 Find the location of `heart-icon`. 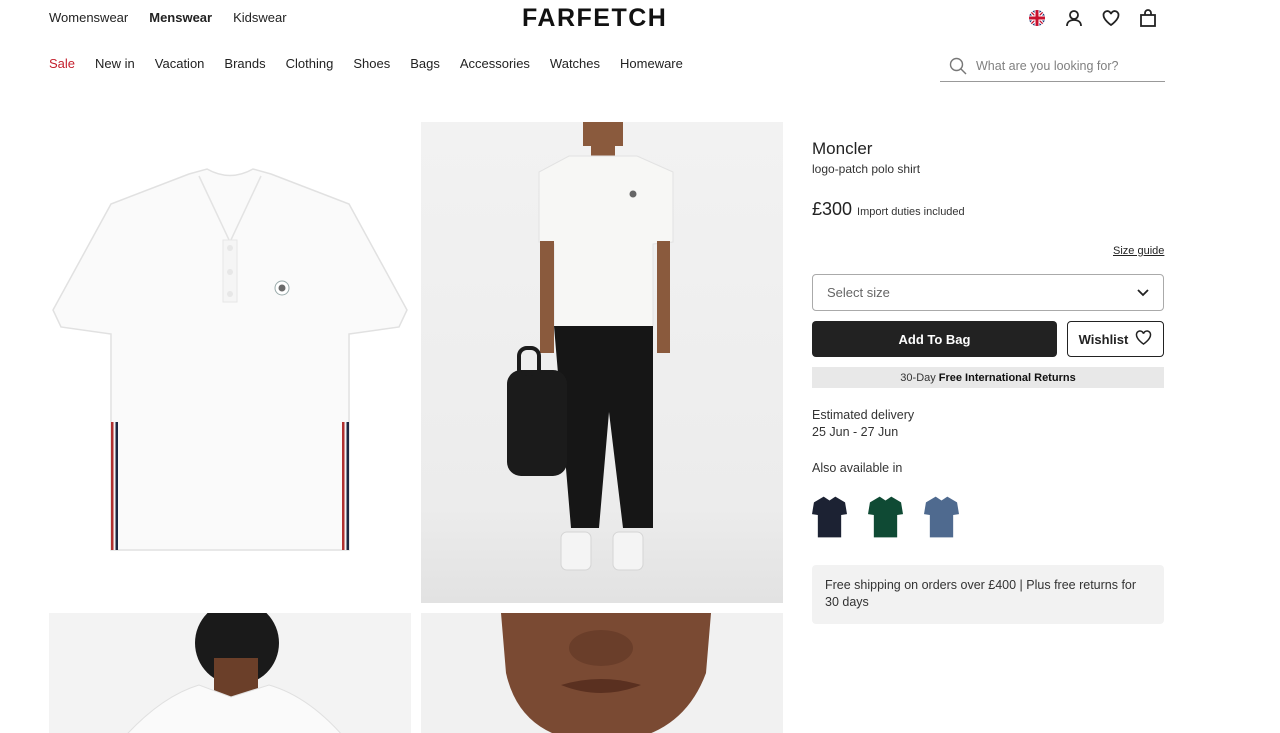

heart-icon is located at coordinates (1143, 339).